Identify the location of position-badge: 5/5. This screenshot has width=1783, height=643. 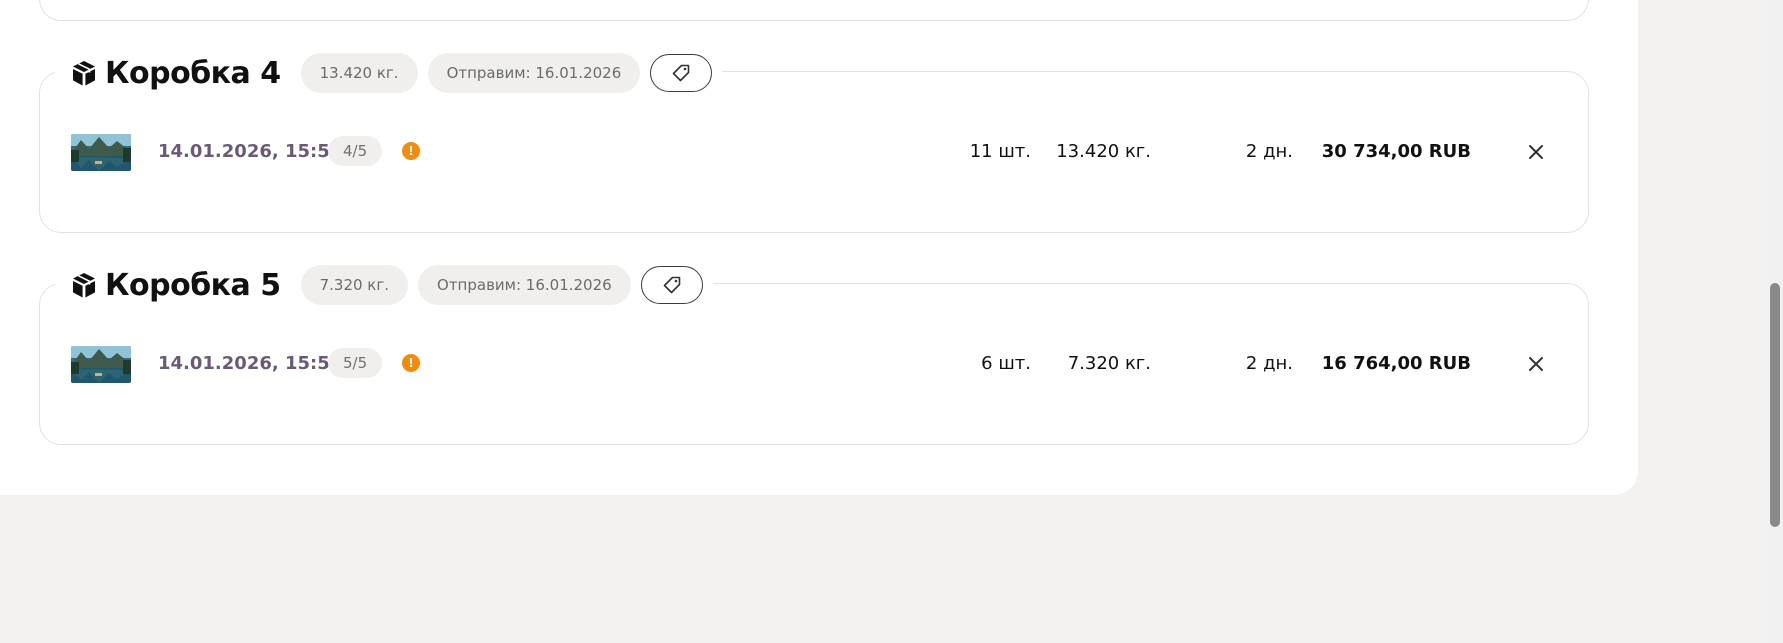
(355, 363).